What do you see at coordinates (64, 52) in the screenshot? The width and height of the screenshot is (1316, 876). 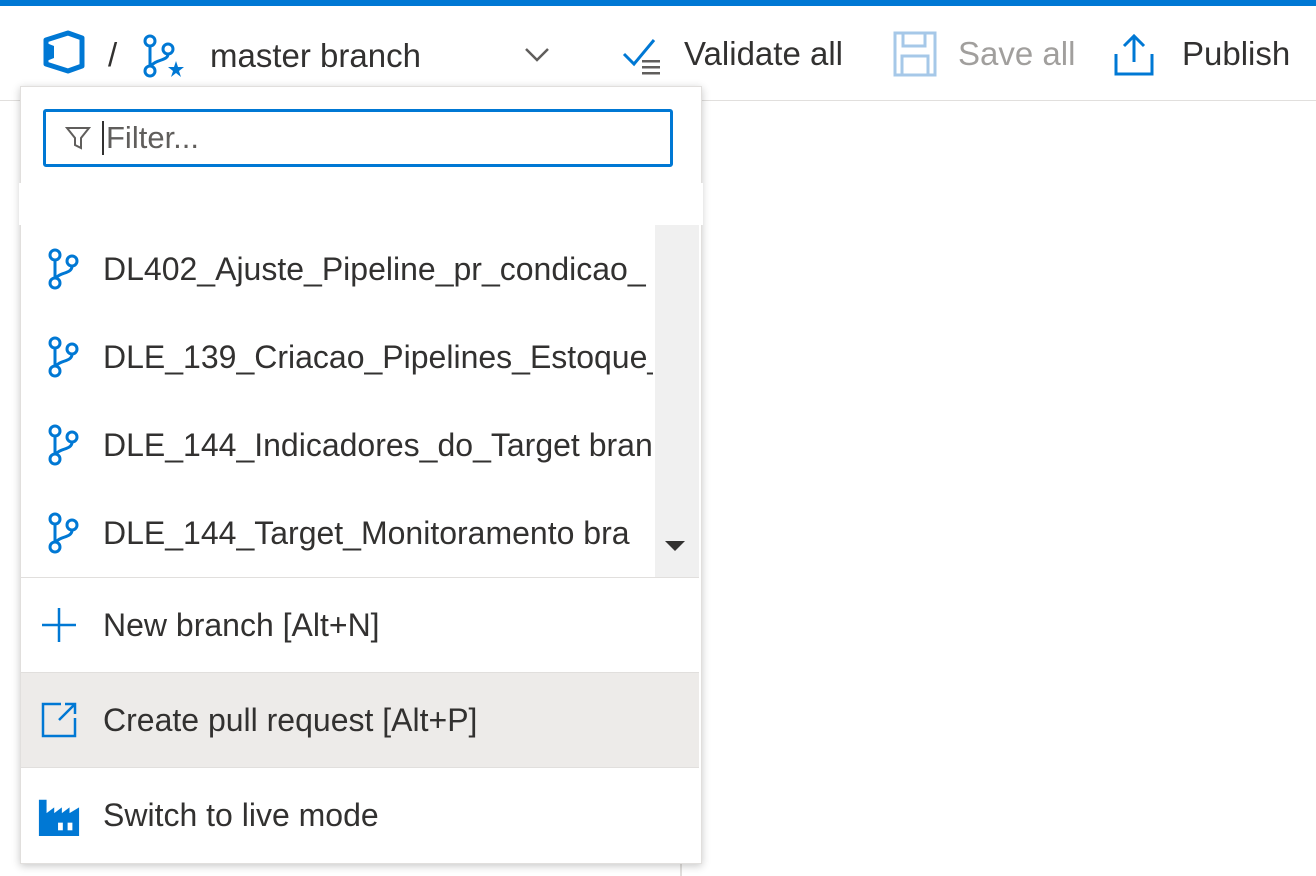 I see `azure-devops-repo-icon` at bounding box center [64, 52].